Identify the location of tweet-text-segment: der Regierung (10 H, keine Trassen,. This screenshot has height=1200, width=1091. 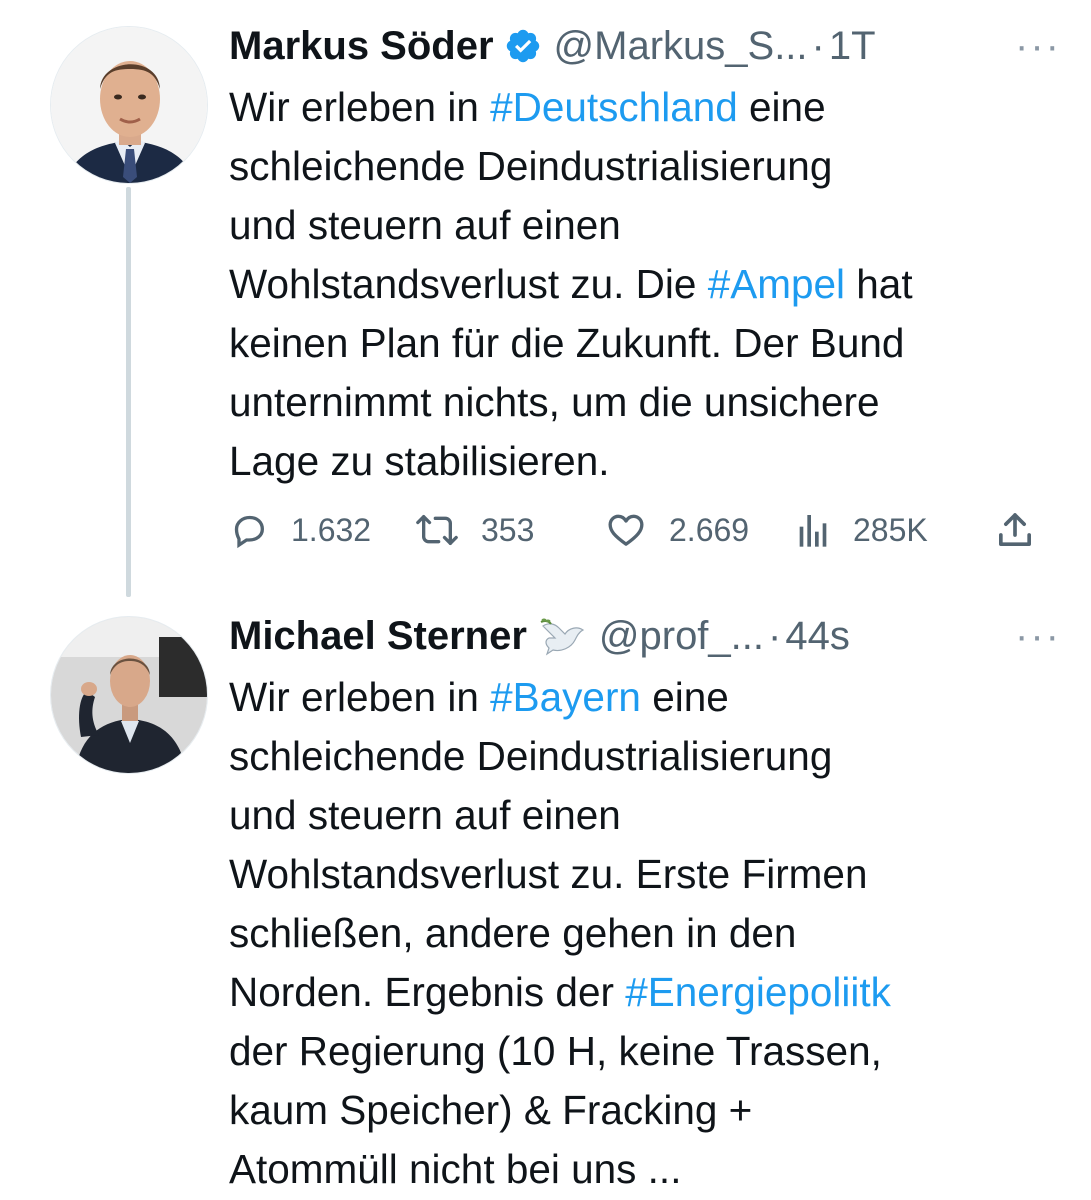
(555, 1051).